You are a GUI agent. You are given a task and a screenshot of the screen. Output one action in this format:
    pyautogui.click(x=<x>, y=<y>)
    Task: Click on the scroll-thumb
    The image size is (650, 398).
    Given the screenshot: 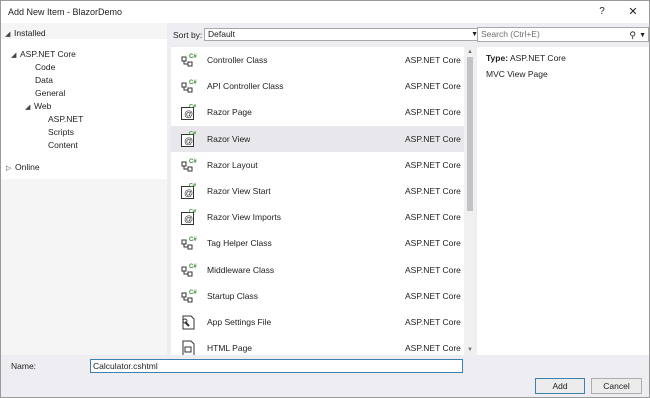 What is the action you would take?
    pyautogui.click(x=470, y=134)
    